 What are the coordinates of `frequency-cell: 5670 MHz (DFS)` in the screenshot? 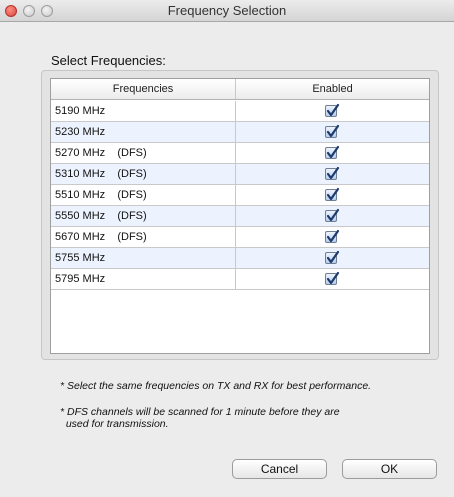 It's located at (143, 237).